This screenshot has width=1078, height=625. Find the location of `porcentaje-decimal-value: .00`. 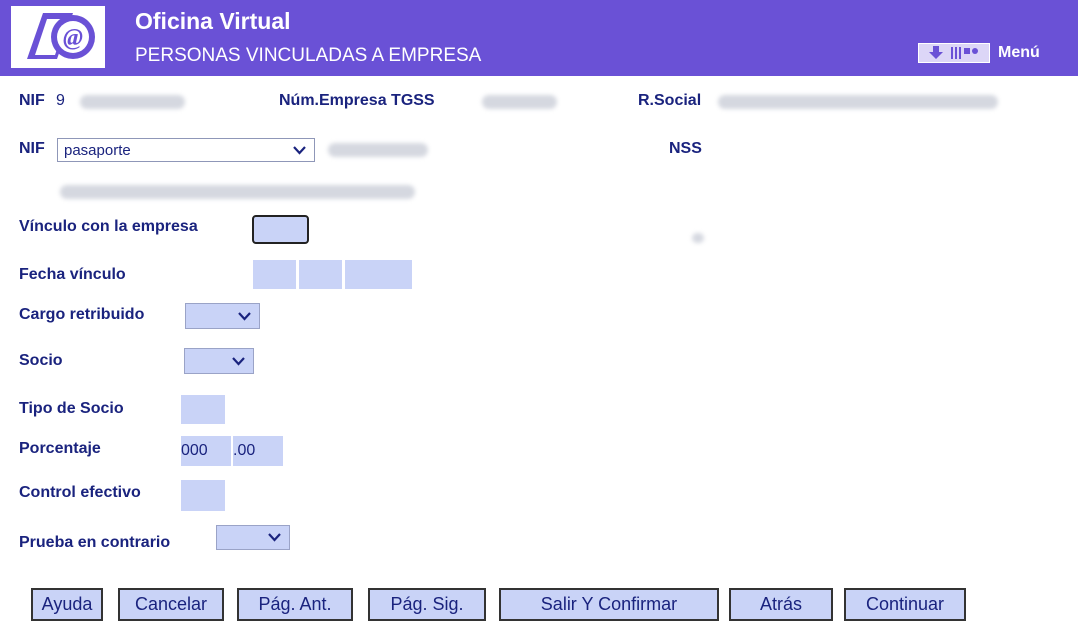

porcentaje-decimal-value: .00 is located at coordinates (244, 450).